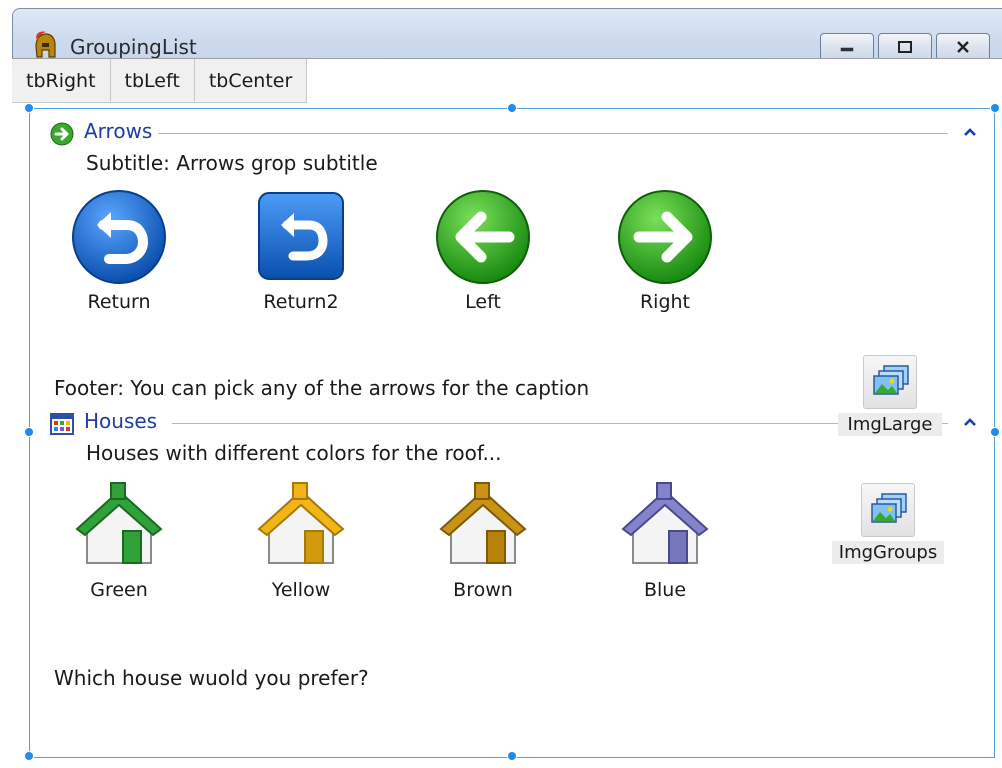  I want to click on img-groups-button: ImgGroups, so click(888, 523).